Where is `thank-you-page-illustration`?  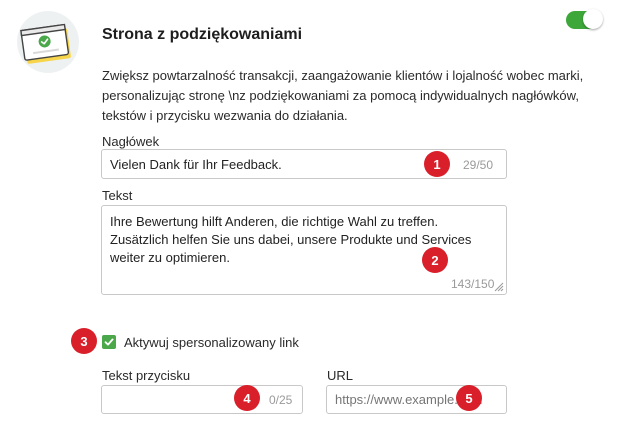
thank-you-page-illustration is located at coordinates (48, 42).